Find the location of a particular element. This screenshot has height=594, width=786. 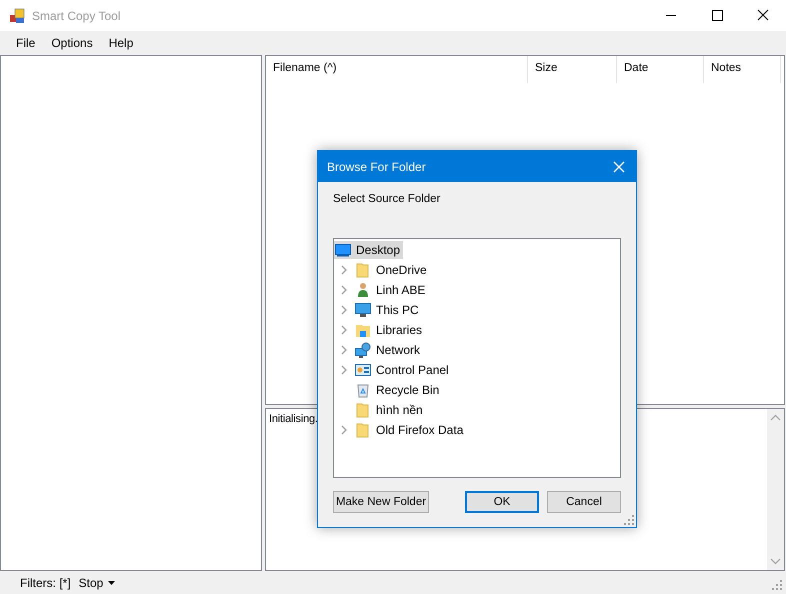

prompt-text: Select Source Folder is located at coordinates (387, 200).